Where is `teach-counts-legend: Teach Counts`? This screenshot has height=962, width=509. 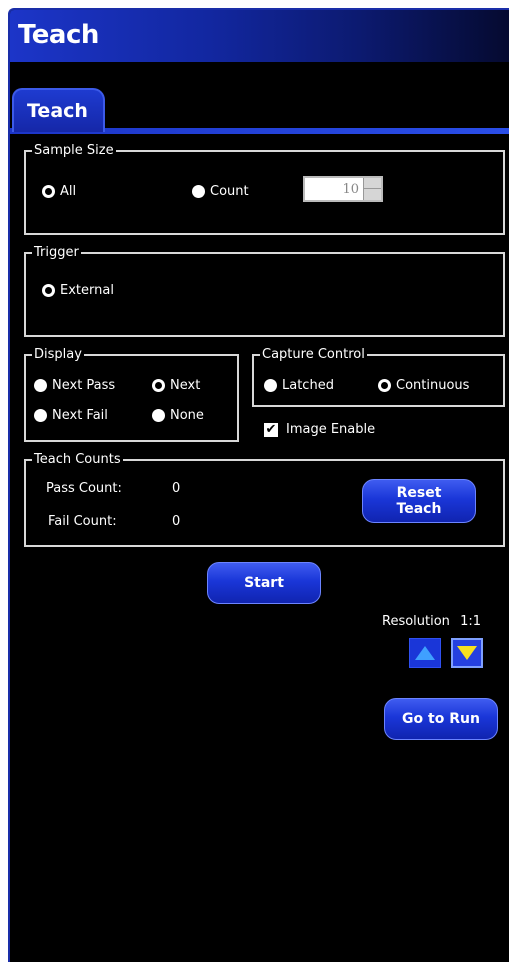 teach-counts-legend: Teach Counts is located at coordinates (77, 460).